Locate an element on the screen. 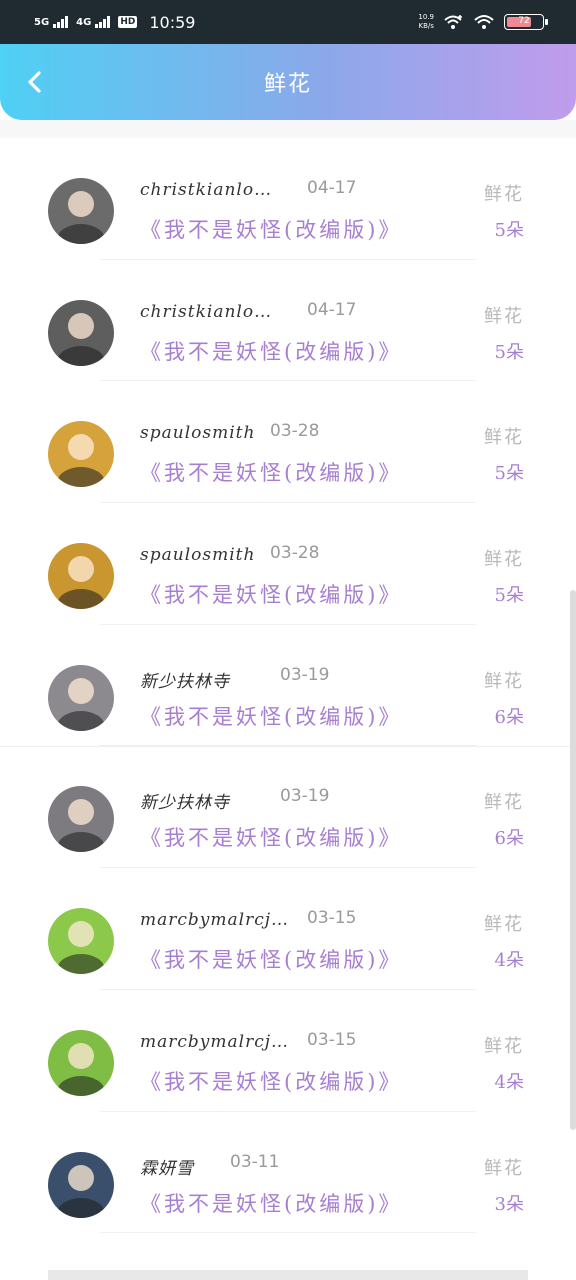 This screenshot has height=1280, width=576. list-item: 霖妍雪 03-11 《我不是妖怪(改编版)》 鲜花 3朵 is located at coordinates (288, 1173).